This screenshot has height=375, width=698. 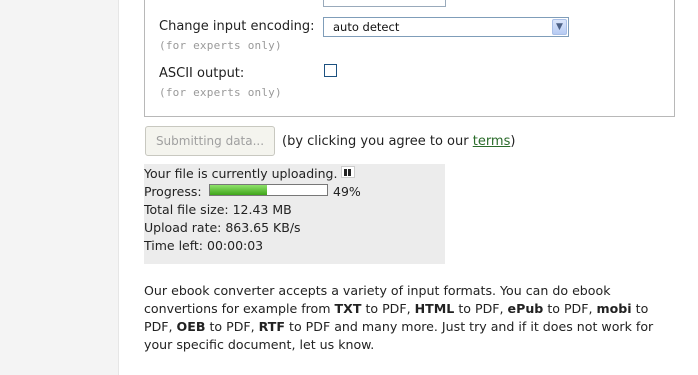 What do you see at coordinates (220, 45) in the screenshot?
I see `encoding-hint: (for experts only)` at bounding box center [220, 45].